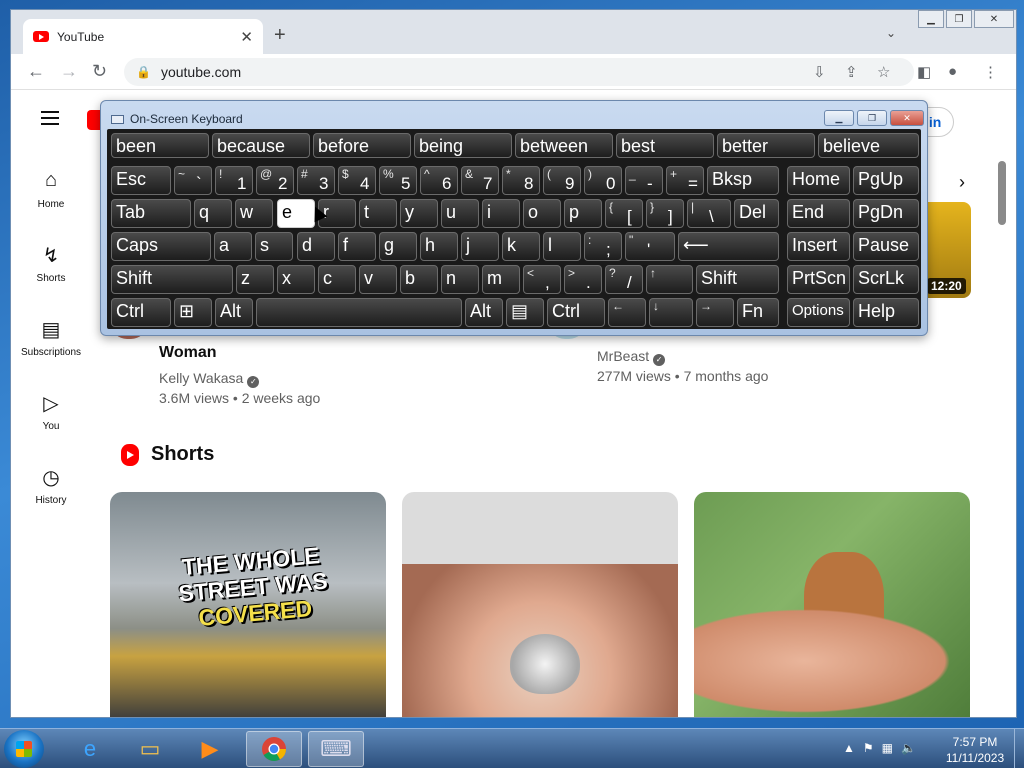 This screenshot has height=768, width=1024. What do you see at coordinates (362, 145) in the screenshot?
I see `suggestion-key: before` at bounding box center [362, 145].